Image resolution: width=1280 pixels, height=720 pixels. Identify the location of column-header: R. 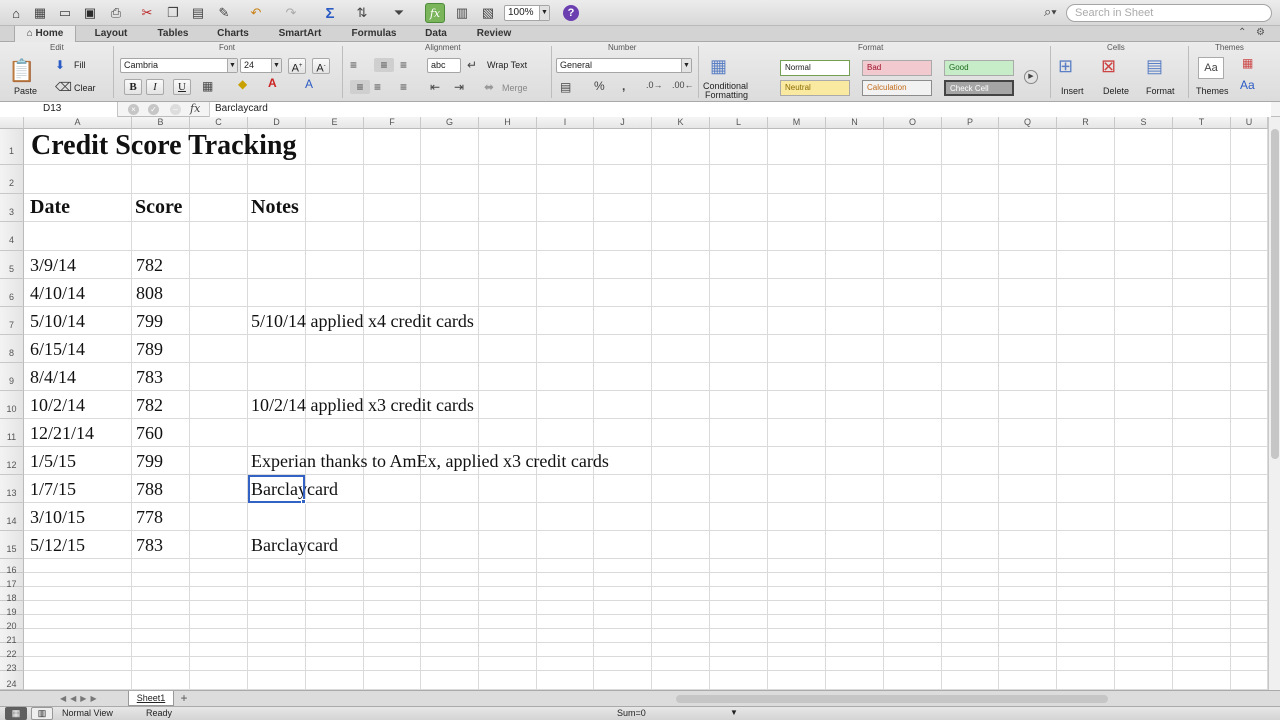
(1086, 123).